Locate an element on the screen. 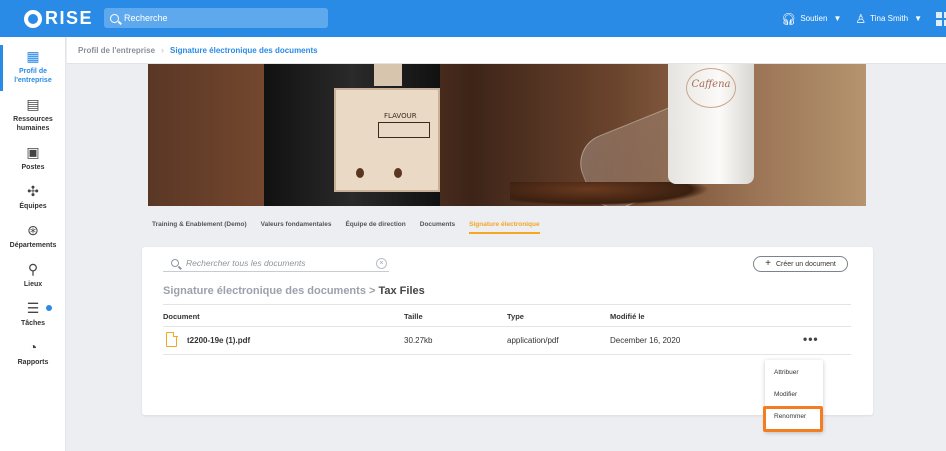  pdf-file-icon is located at coordinates (172, 339).